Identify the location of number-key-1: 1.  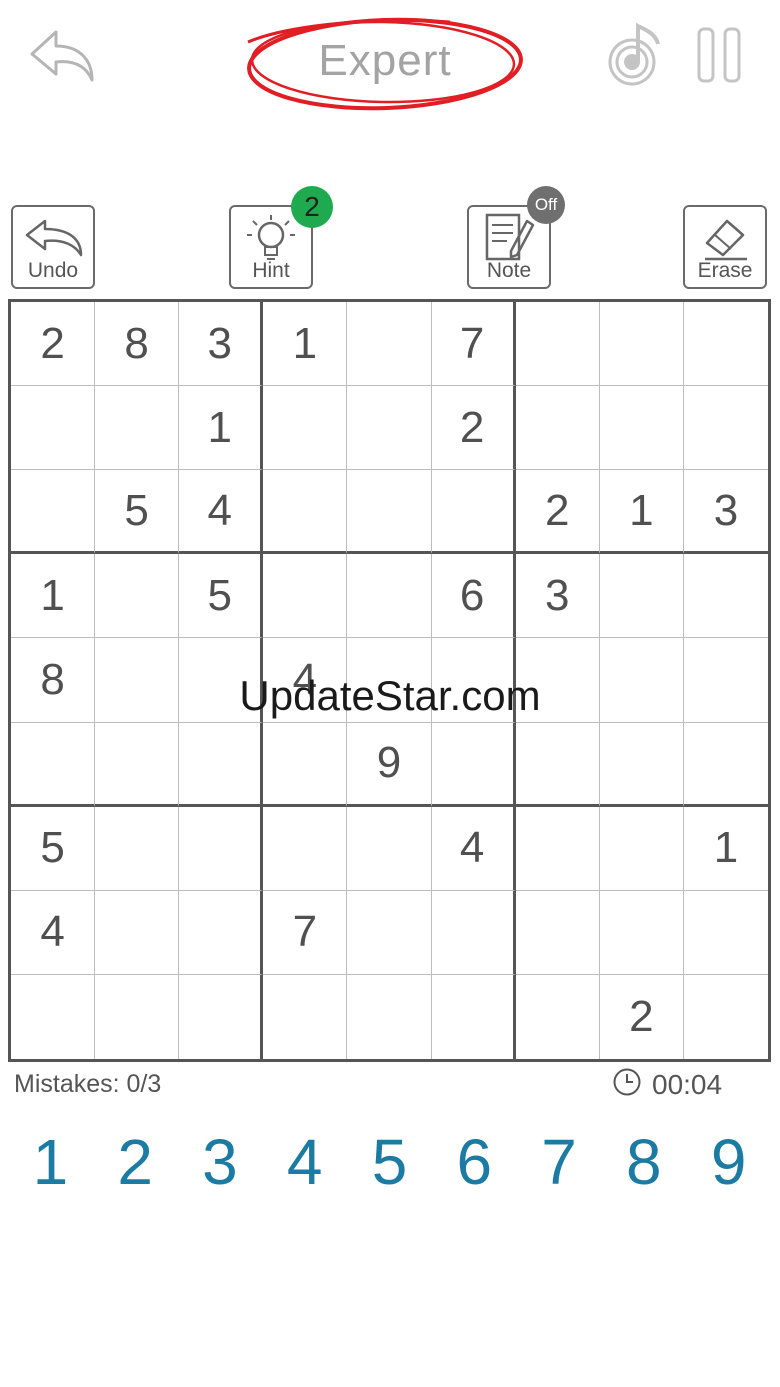
(50, 1162).